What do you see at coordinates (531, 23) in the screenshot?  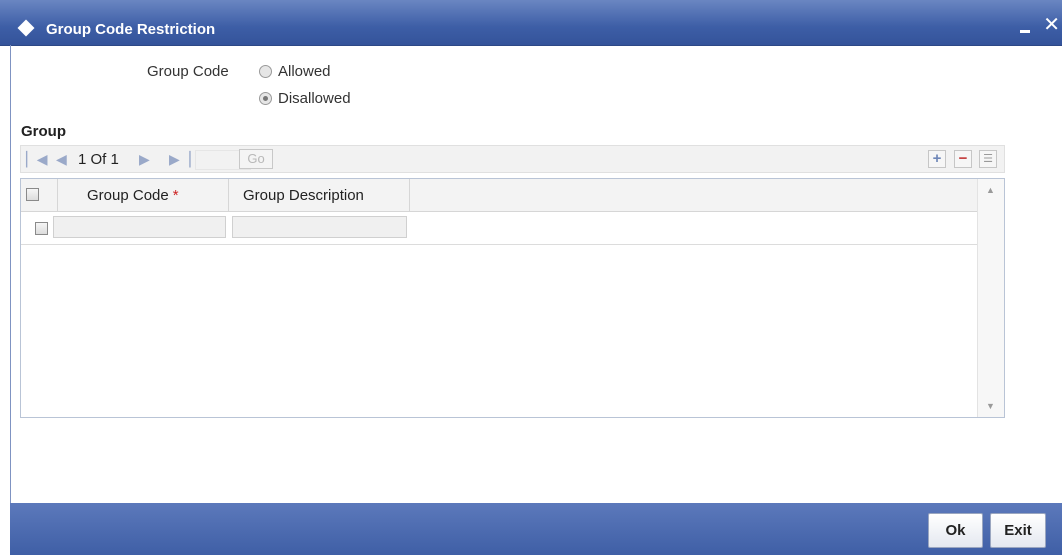 I see `title-bar: Group Code Restriction ✕` at bounding box center [531, 23].